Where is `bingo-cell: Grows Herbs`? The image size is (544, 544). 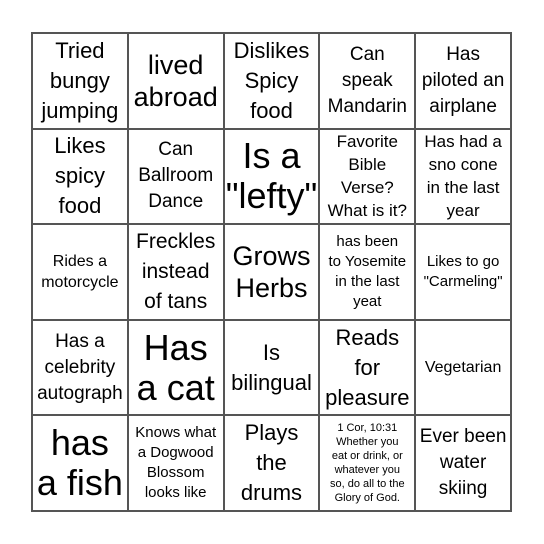 bingo-cell: Grows Herbs is located at coordinates (271, 272).